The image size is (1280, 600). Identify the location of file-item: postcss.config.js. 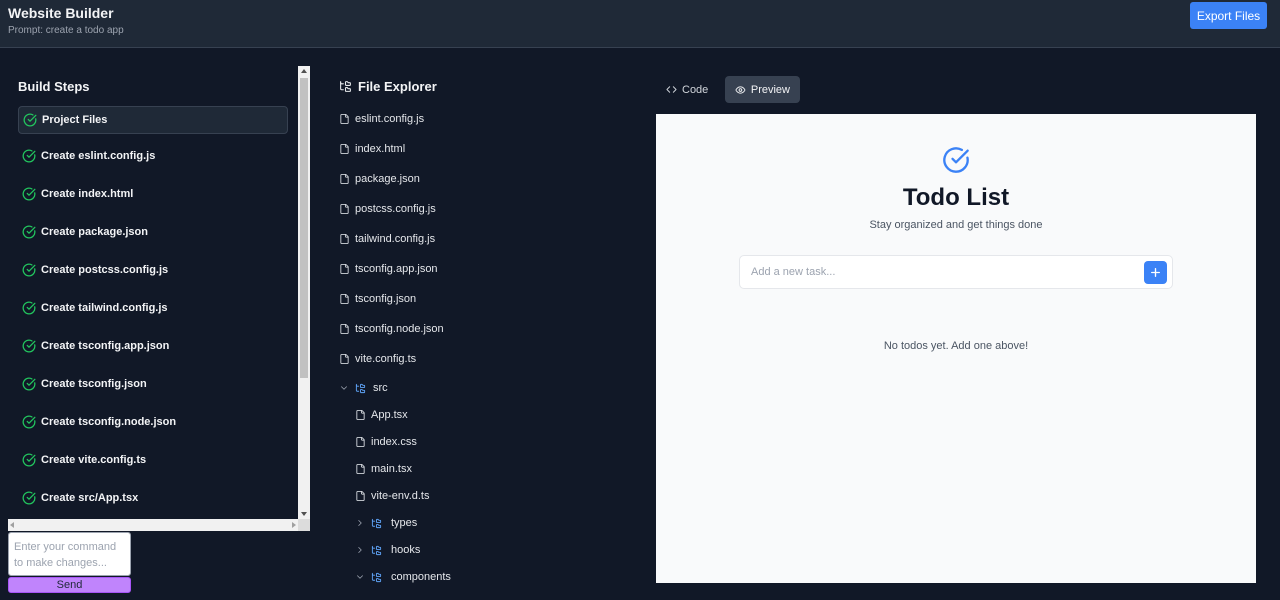
(387, 209).